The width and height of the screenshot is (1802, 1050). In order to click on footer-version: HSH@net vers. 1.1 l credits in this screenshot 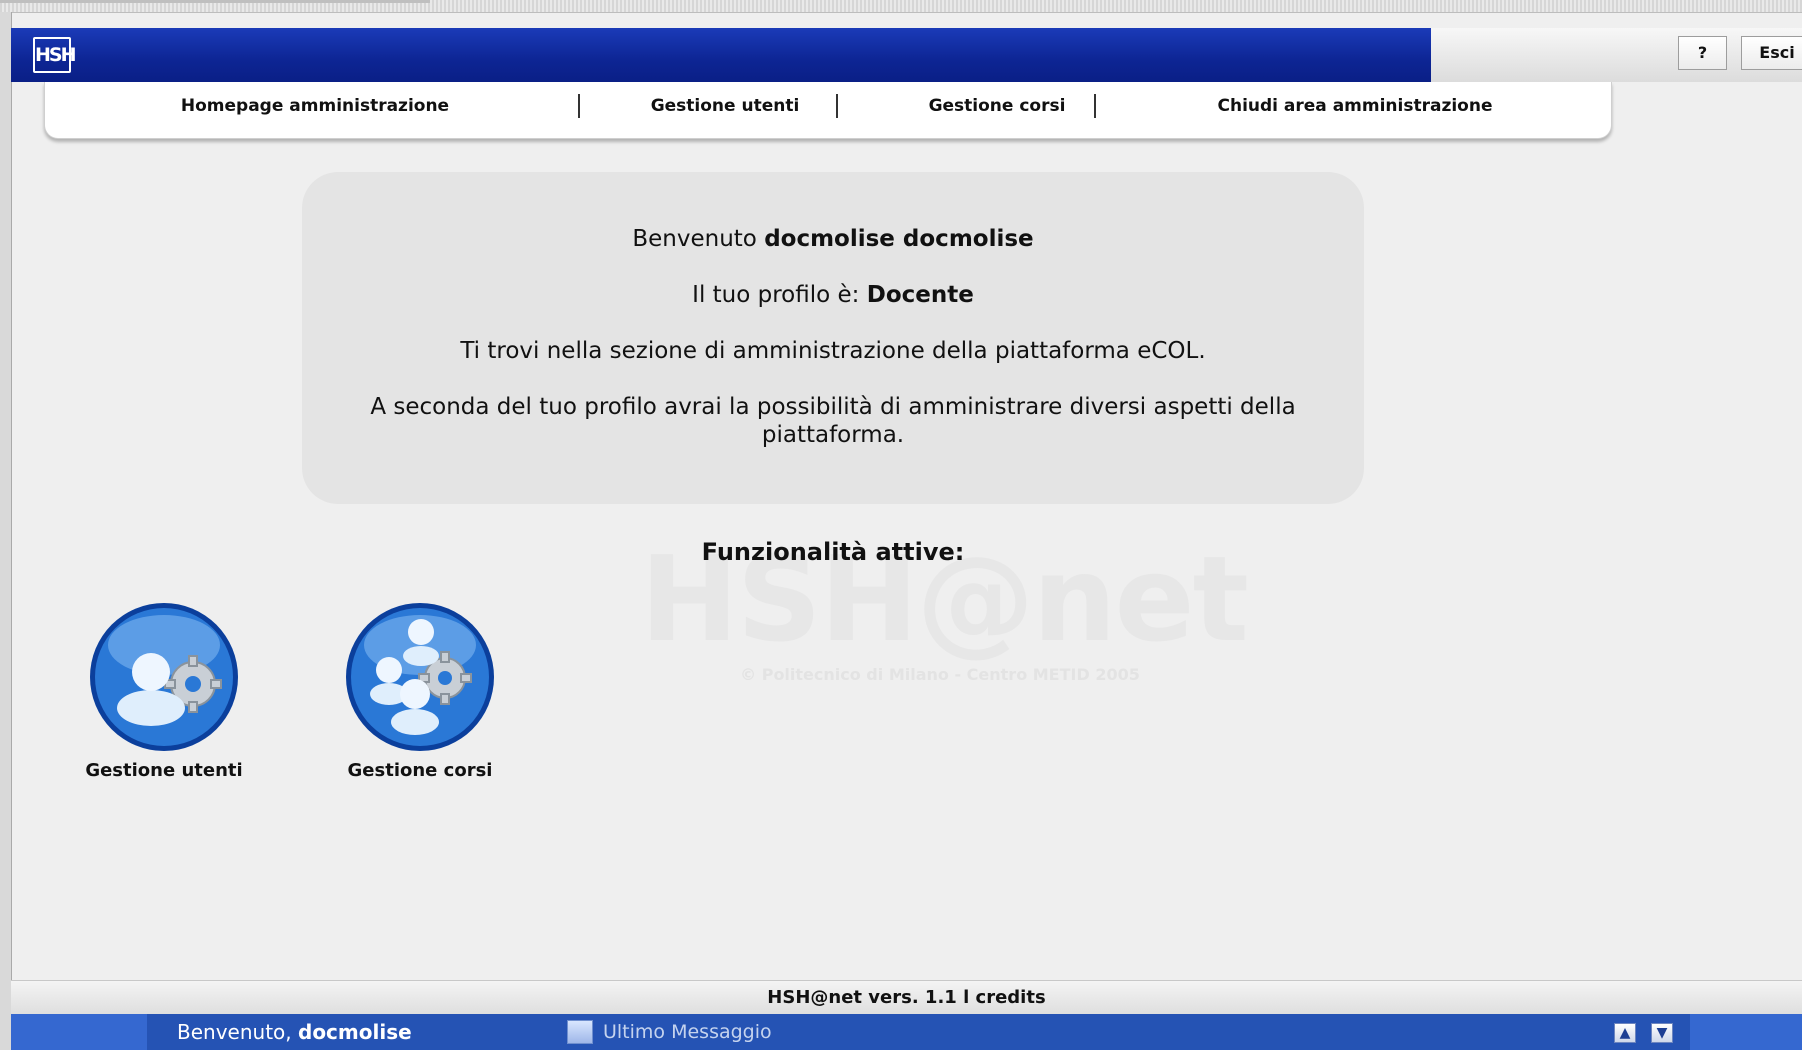, I will do `click(906, 997)`.